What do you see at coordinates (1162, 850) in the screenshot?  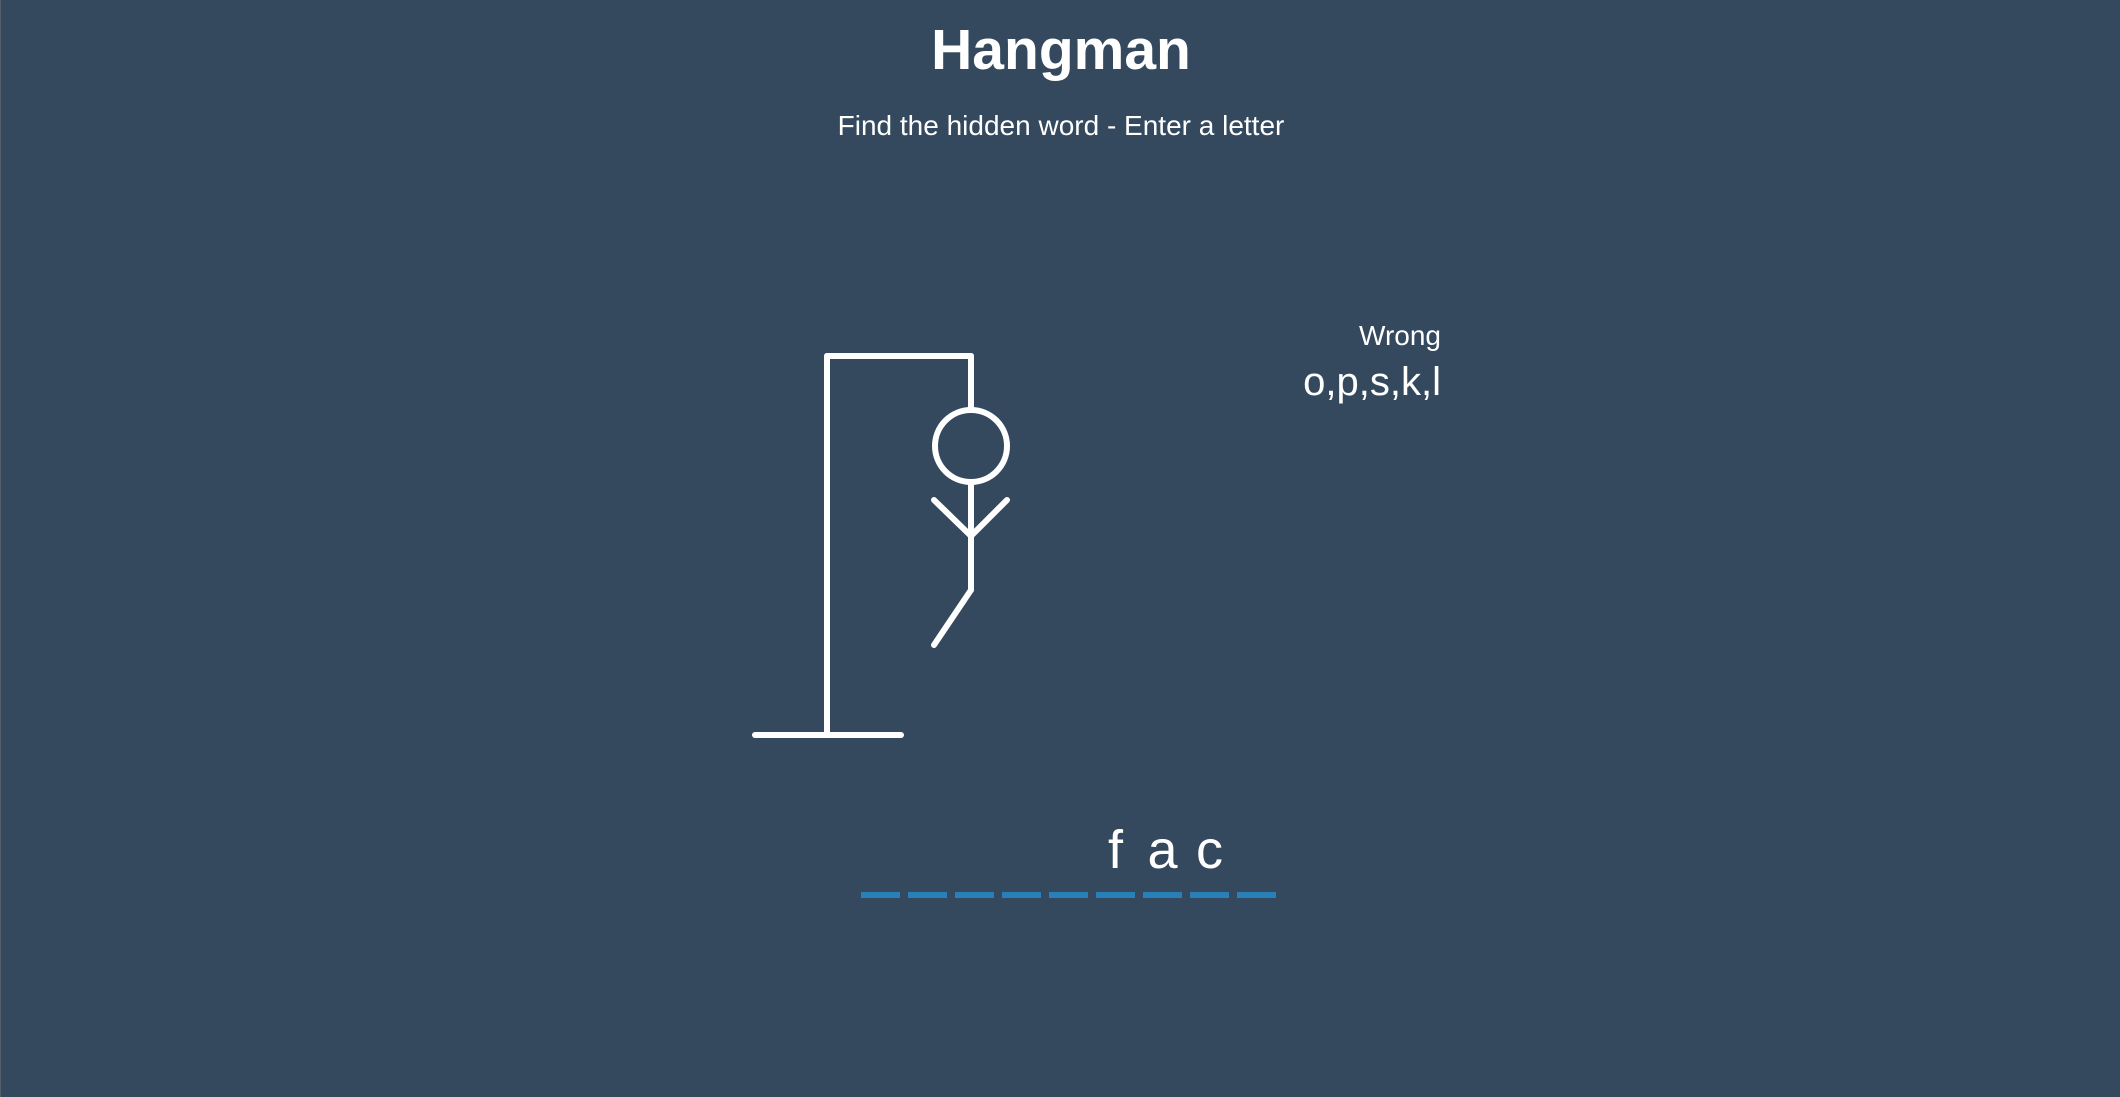 I see `letter-slot-letter: a` at bounding box center [1162, 850].